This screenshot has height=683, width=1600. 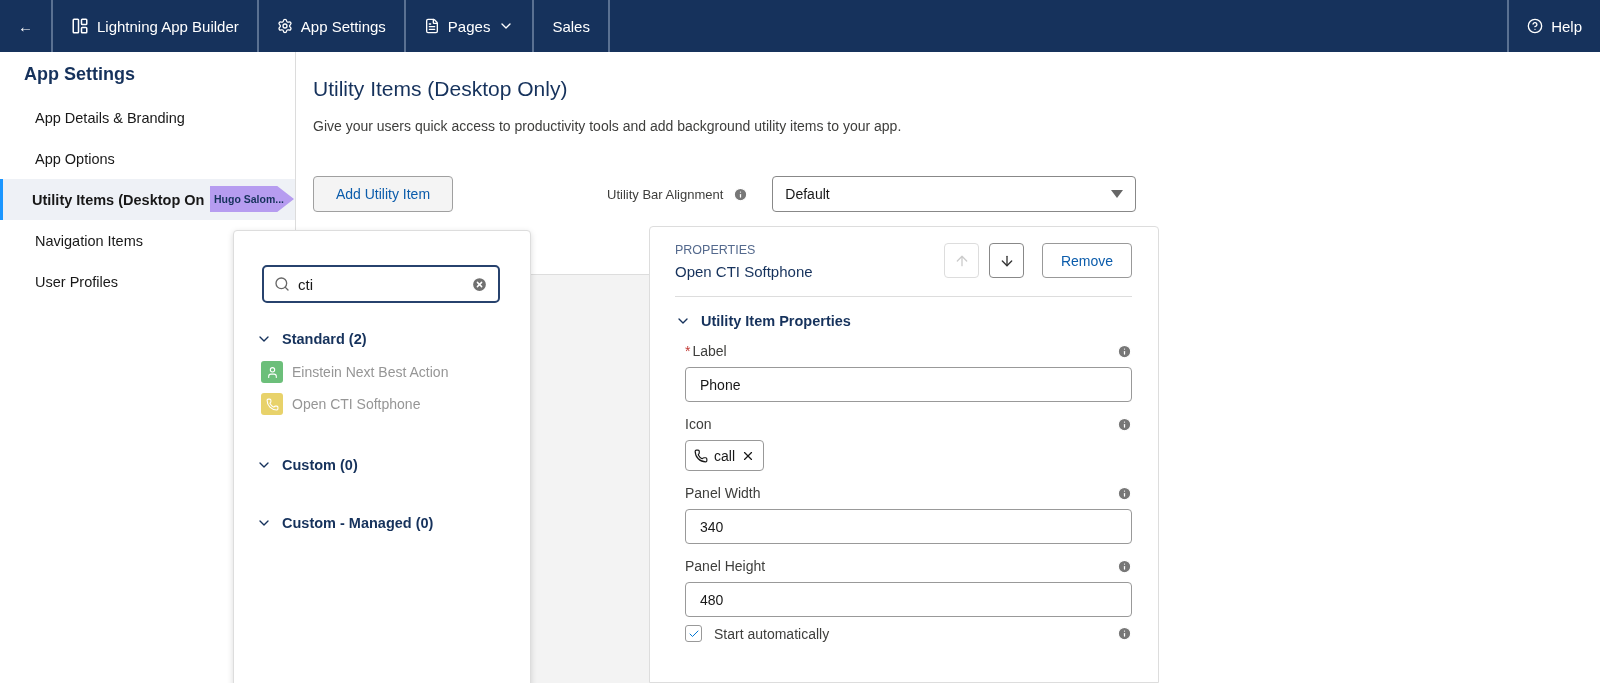 What do you see at coordinates (763, 321) in the screenshot?
I see `section-header: Utility Item Properties` at bounding box center [763, 321].